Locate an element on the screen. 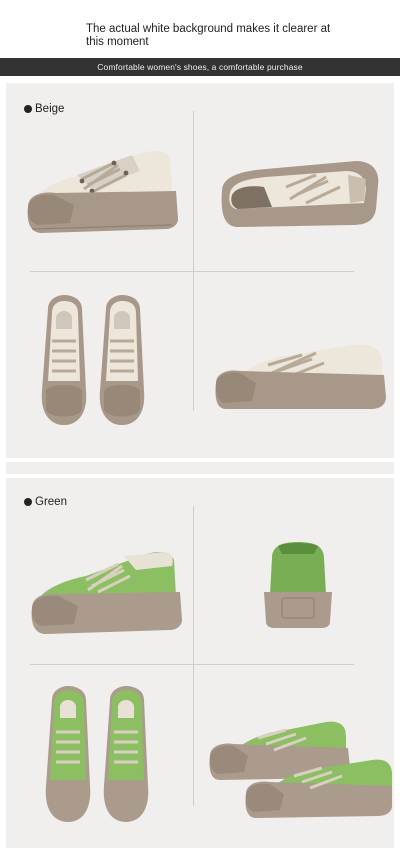 The height and width of the screenshot is (855, 400). color-label-beige: Beige is located at coordinates (44, 109).